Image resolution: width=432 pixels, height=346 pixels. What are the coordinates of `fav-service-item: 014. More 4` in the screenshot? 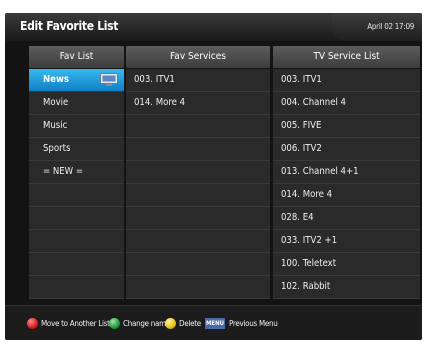 It's located at (198, 103).